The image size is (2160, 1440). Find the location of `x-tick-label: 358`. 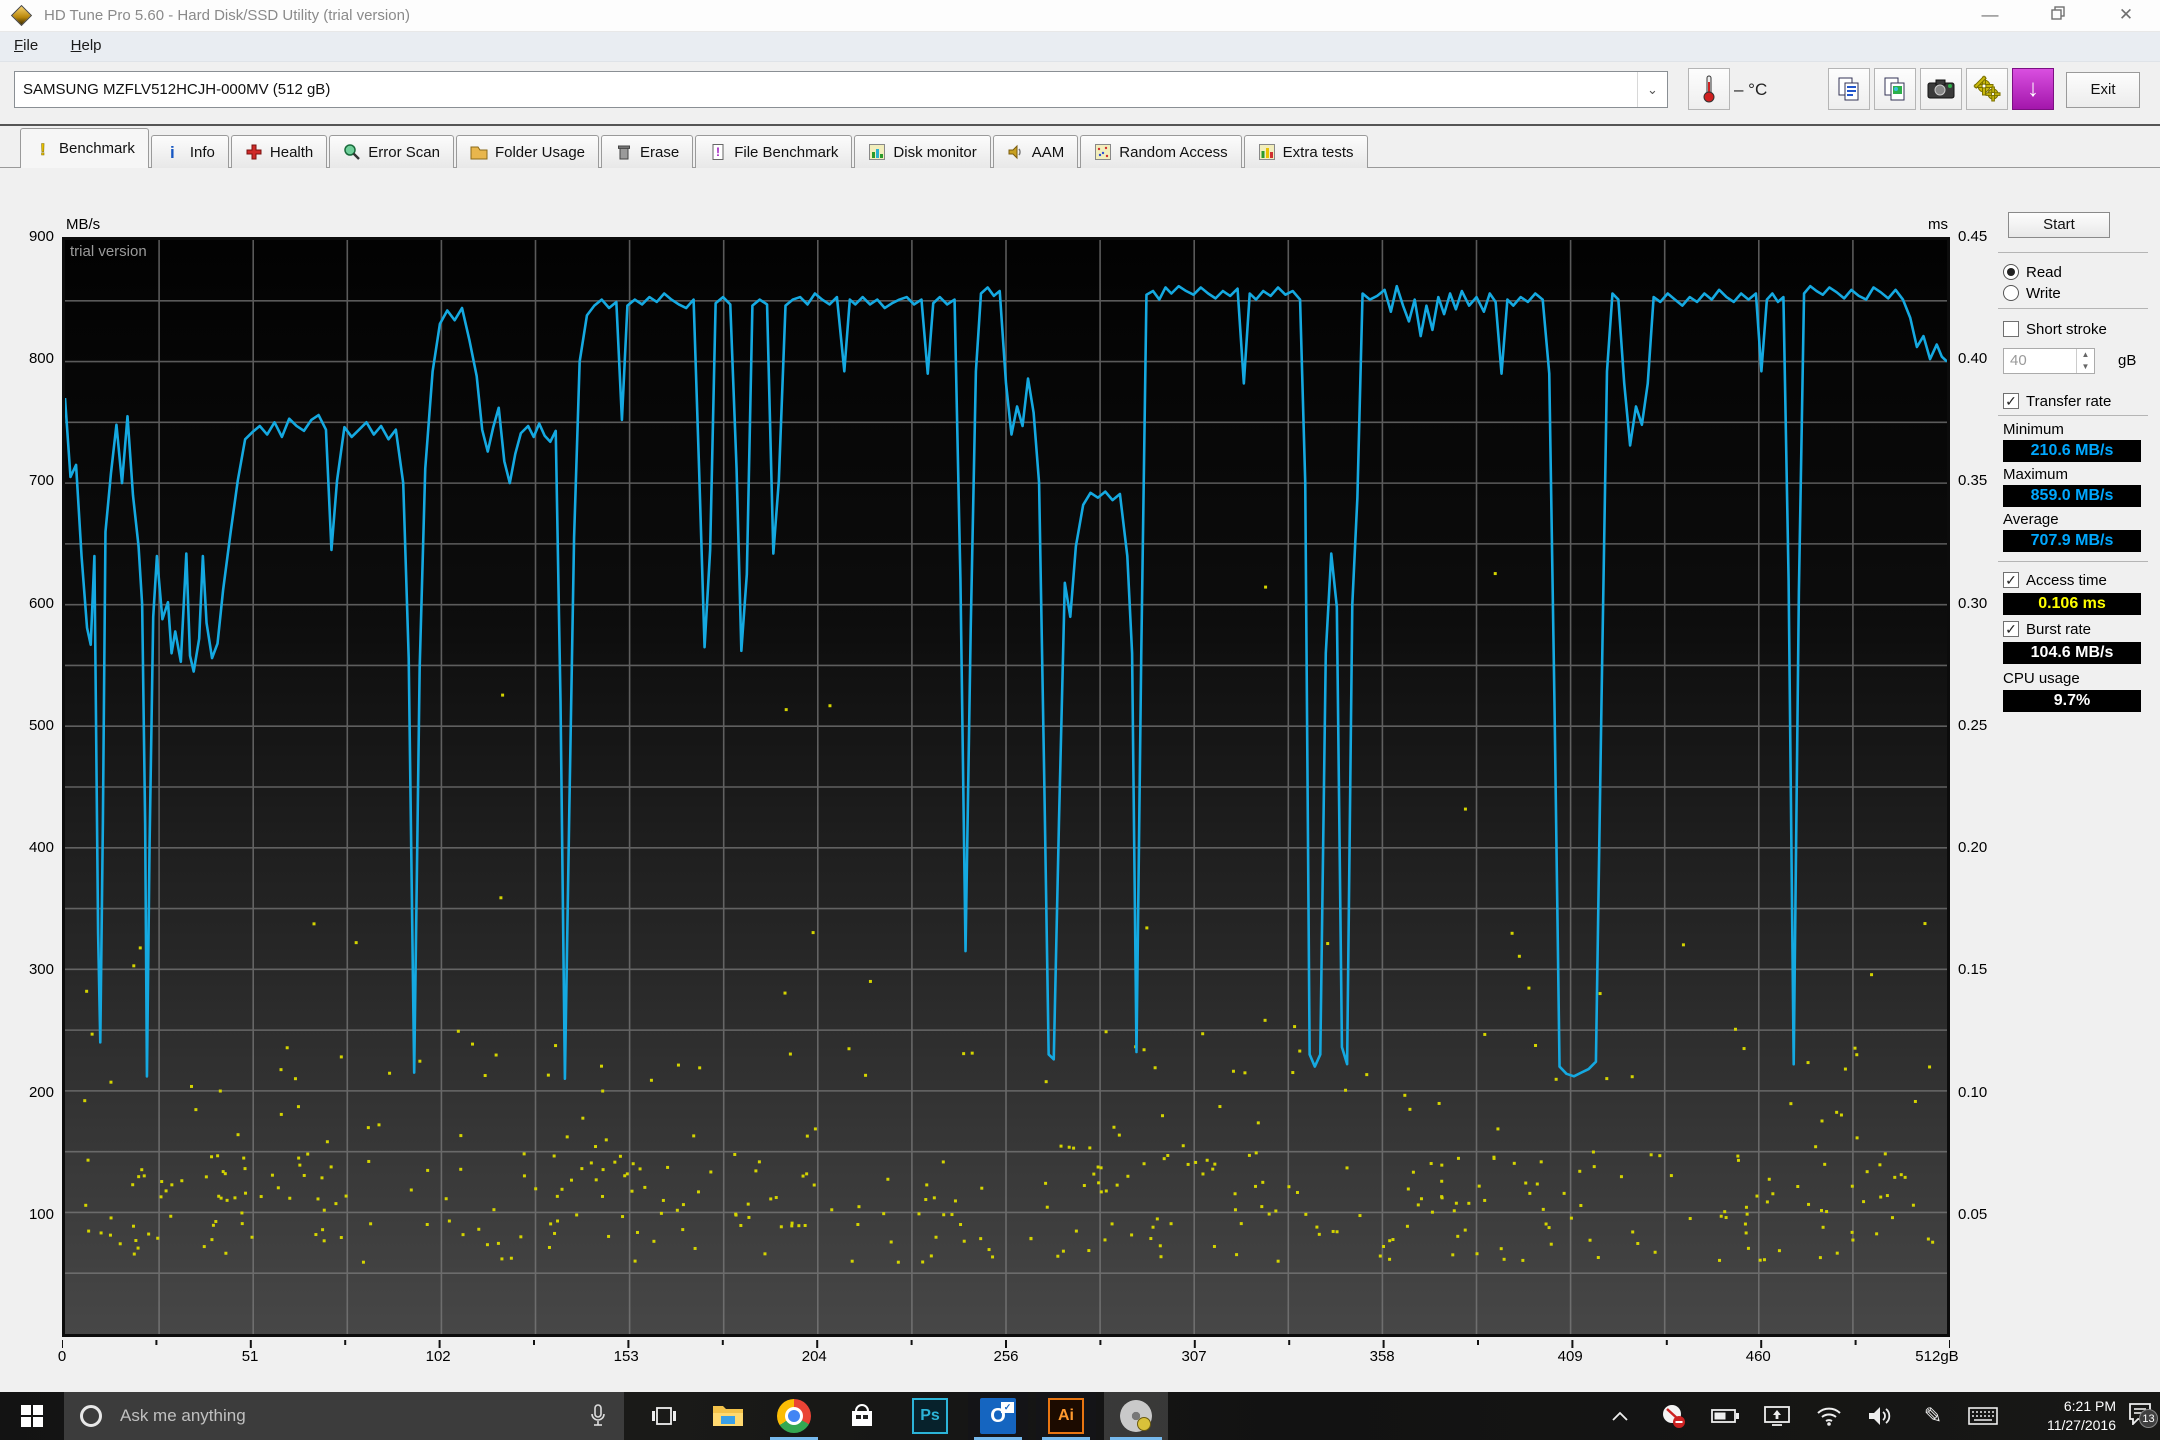

x-tick-label: 358 is located at coordinates (1382, 1356).